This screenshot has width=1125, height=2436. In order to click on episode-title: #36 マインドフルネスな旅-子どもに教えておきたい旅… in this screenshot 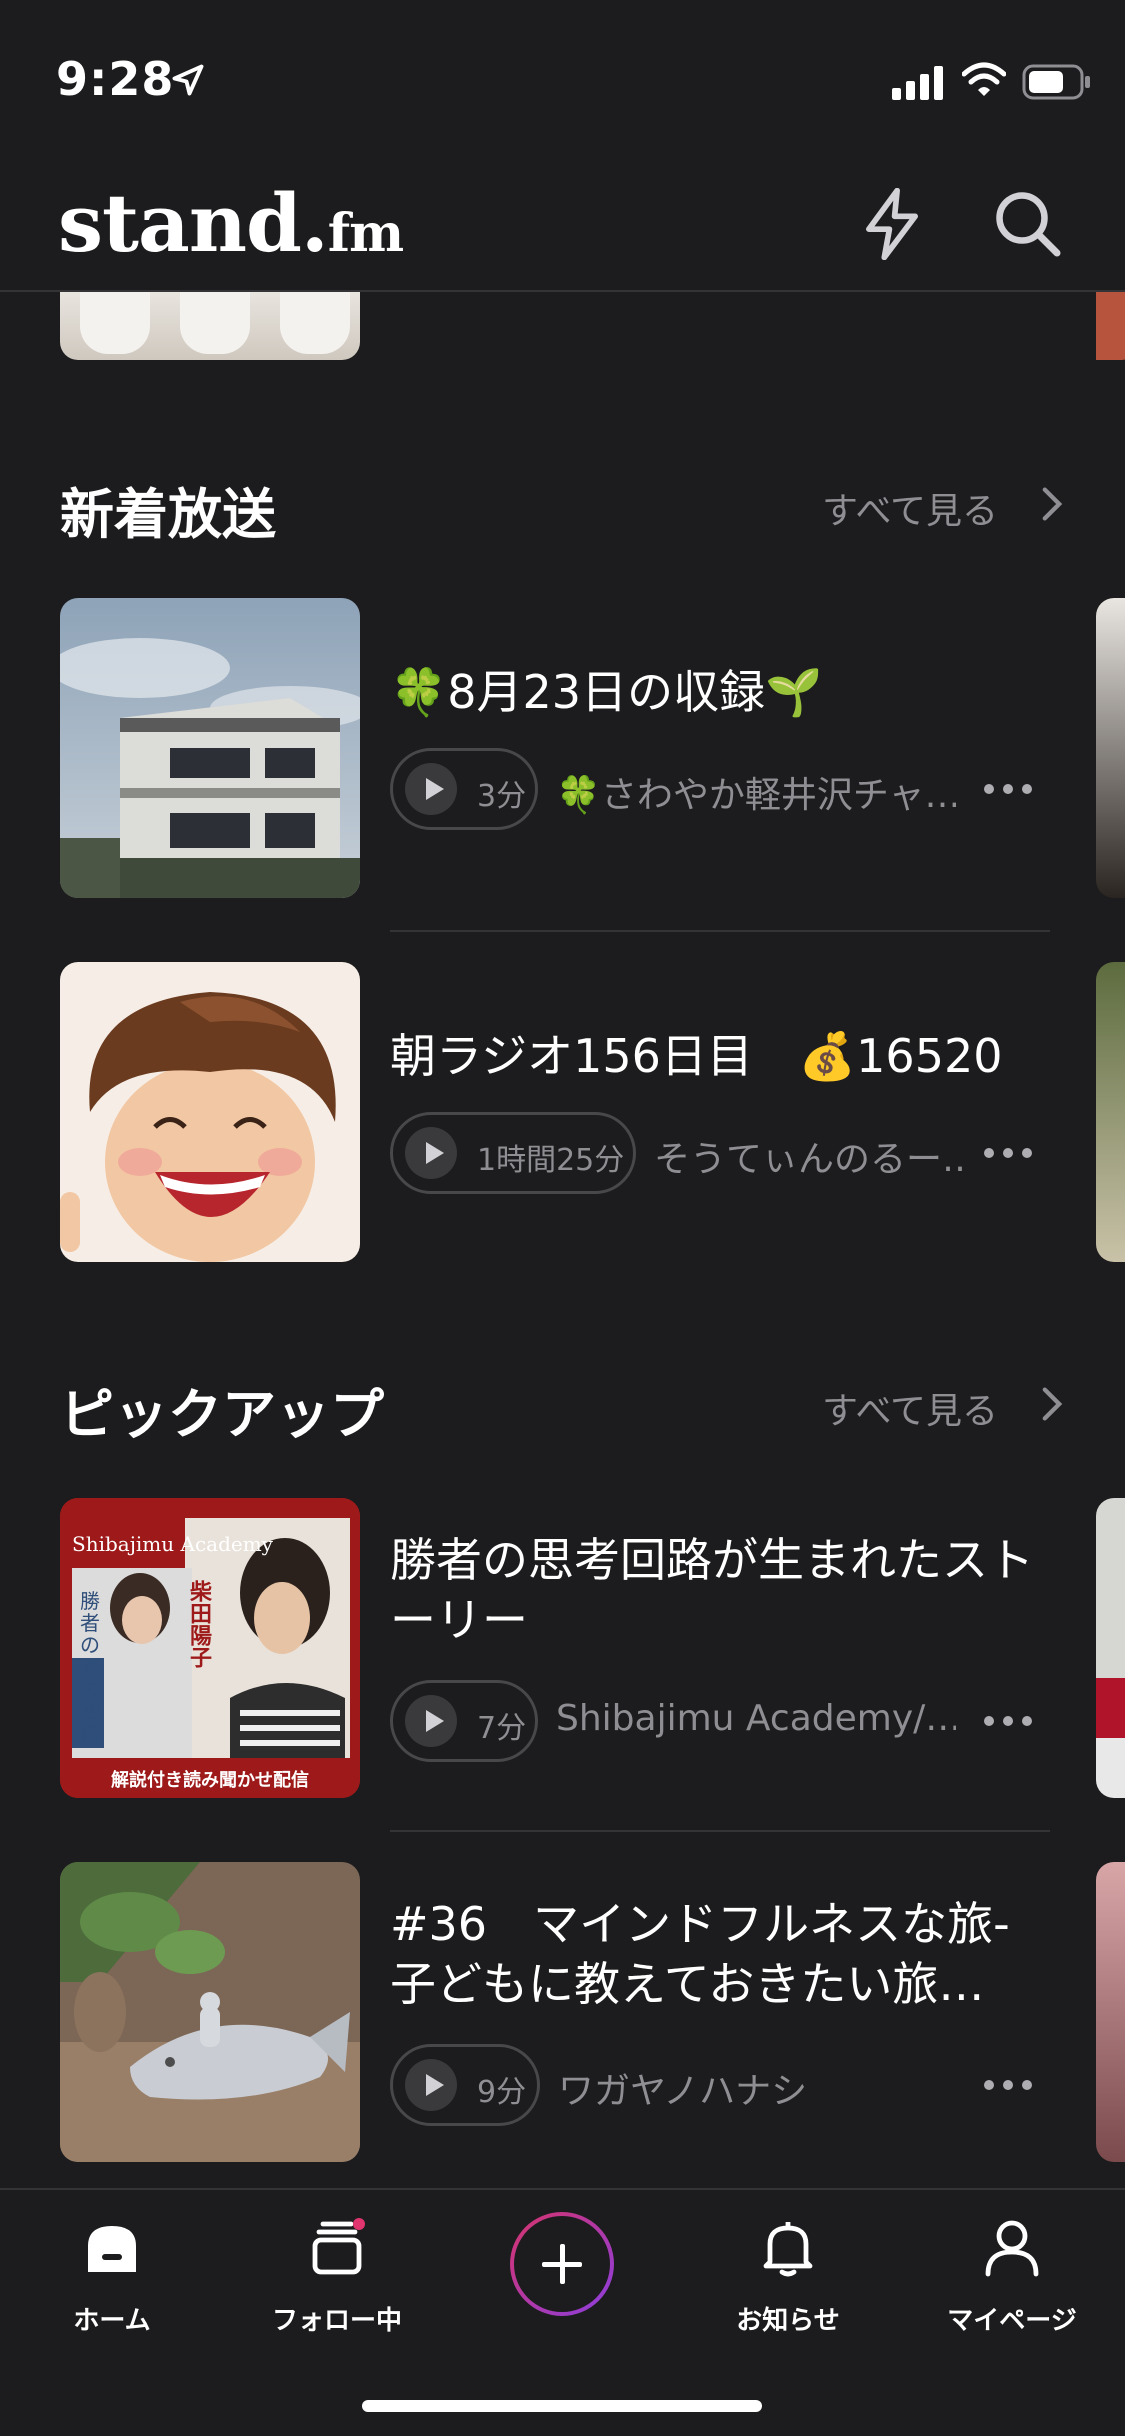, I will do `click(720, 1954)`.